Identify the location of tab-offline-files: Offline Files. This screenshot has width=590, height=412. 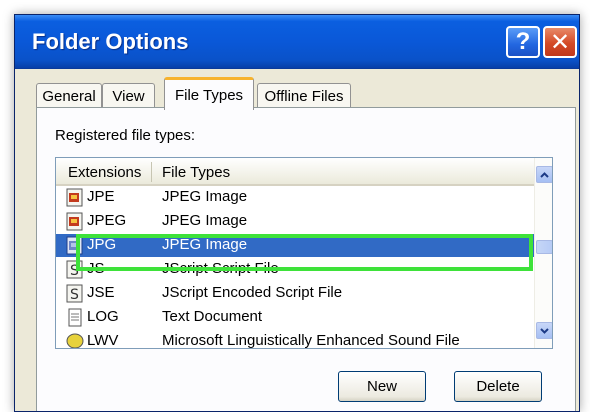
(304, 96).